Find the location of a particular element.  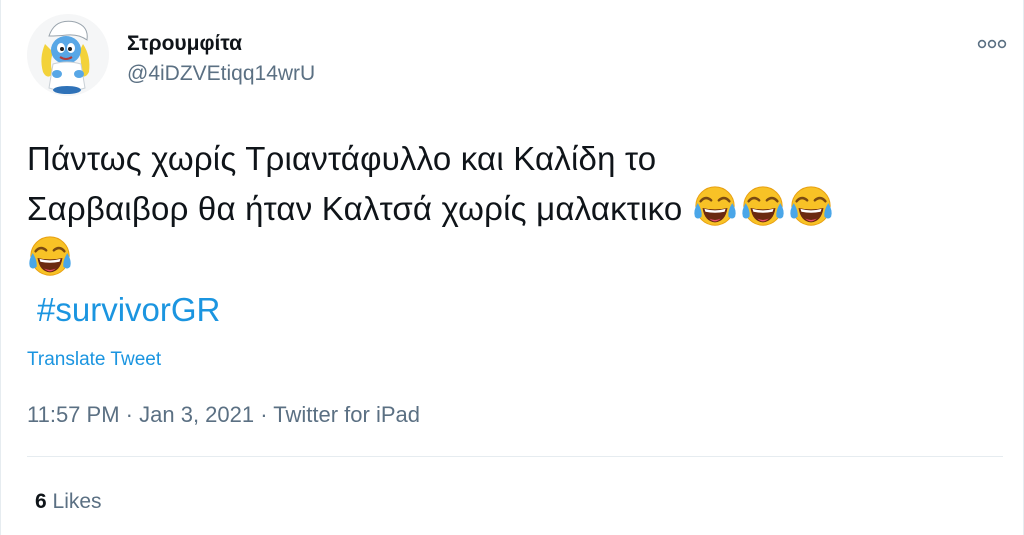

tweet-source: Twitter for iPad is located at coordinates (346, 414).